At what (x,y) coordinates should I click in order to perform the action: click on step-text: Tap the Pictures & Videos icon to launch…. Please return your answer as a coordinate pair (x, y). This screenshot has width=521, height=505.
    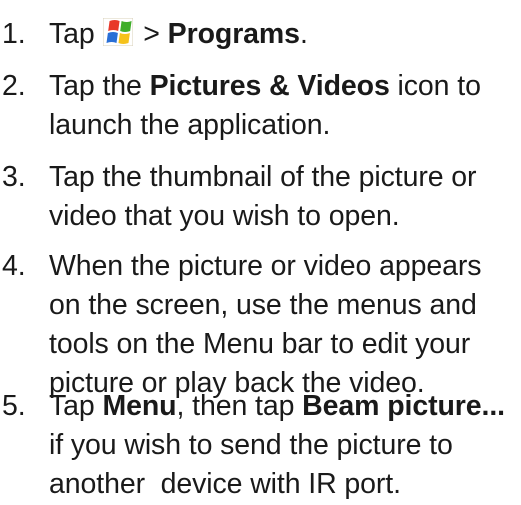
    Looking at the image, I should click on (284, 106).